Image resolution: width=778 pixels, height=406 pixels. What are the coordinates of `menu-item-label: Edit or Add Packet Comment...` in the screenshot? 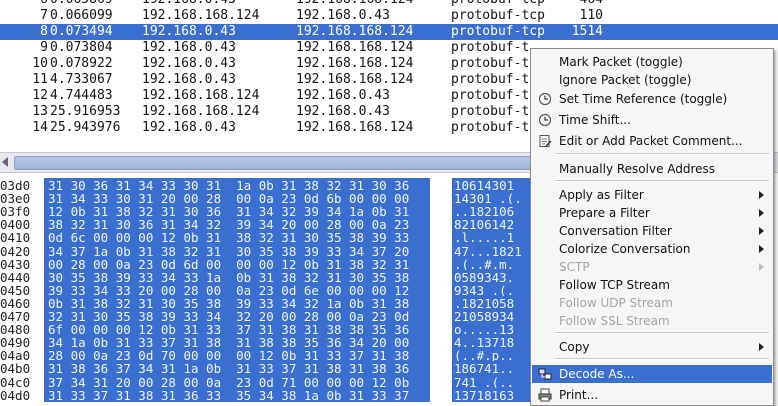 It's located at (651, 141).